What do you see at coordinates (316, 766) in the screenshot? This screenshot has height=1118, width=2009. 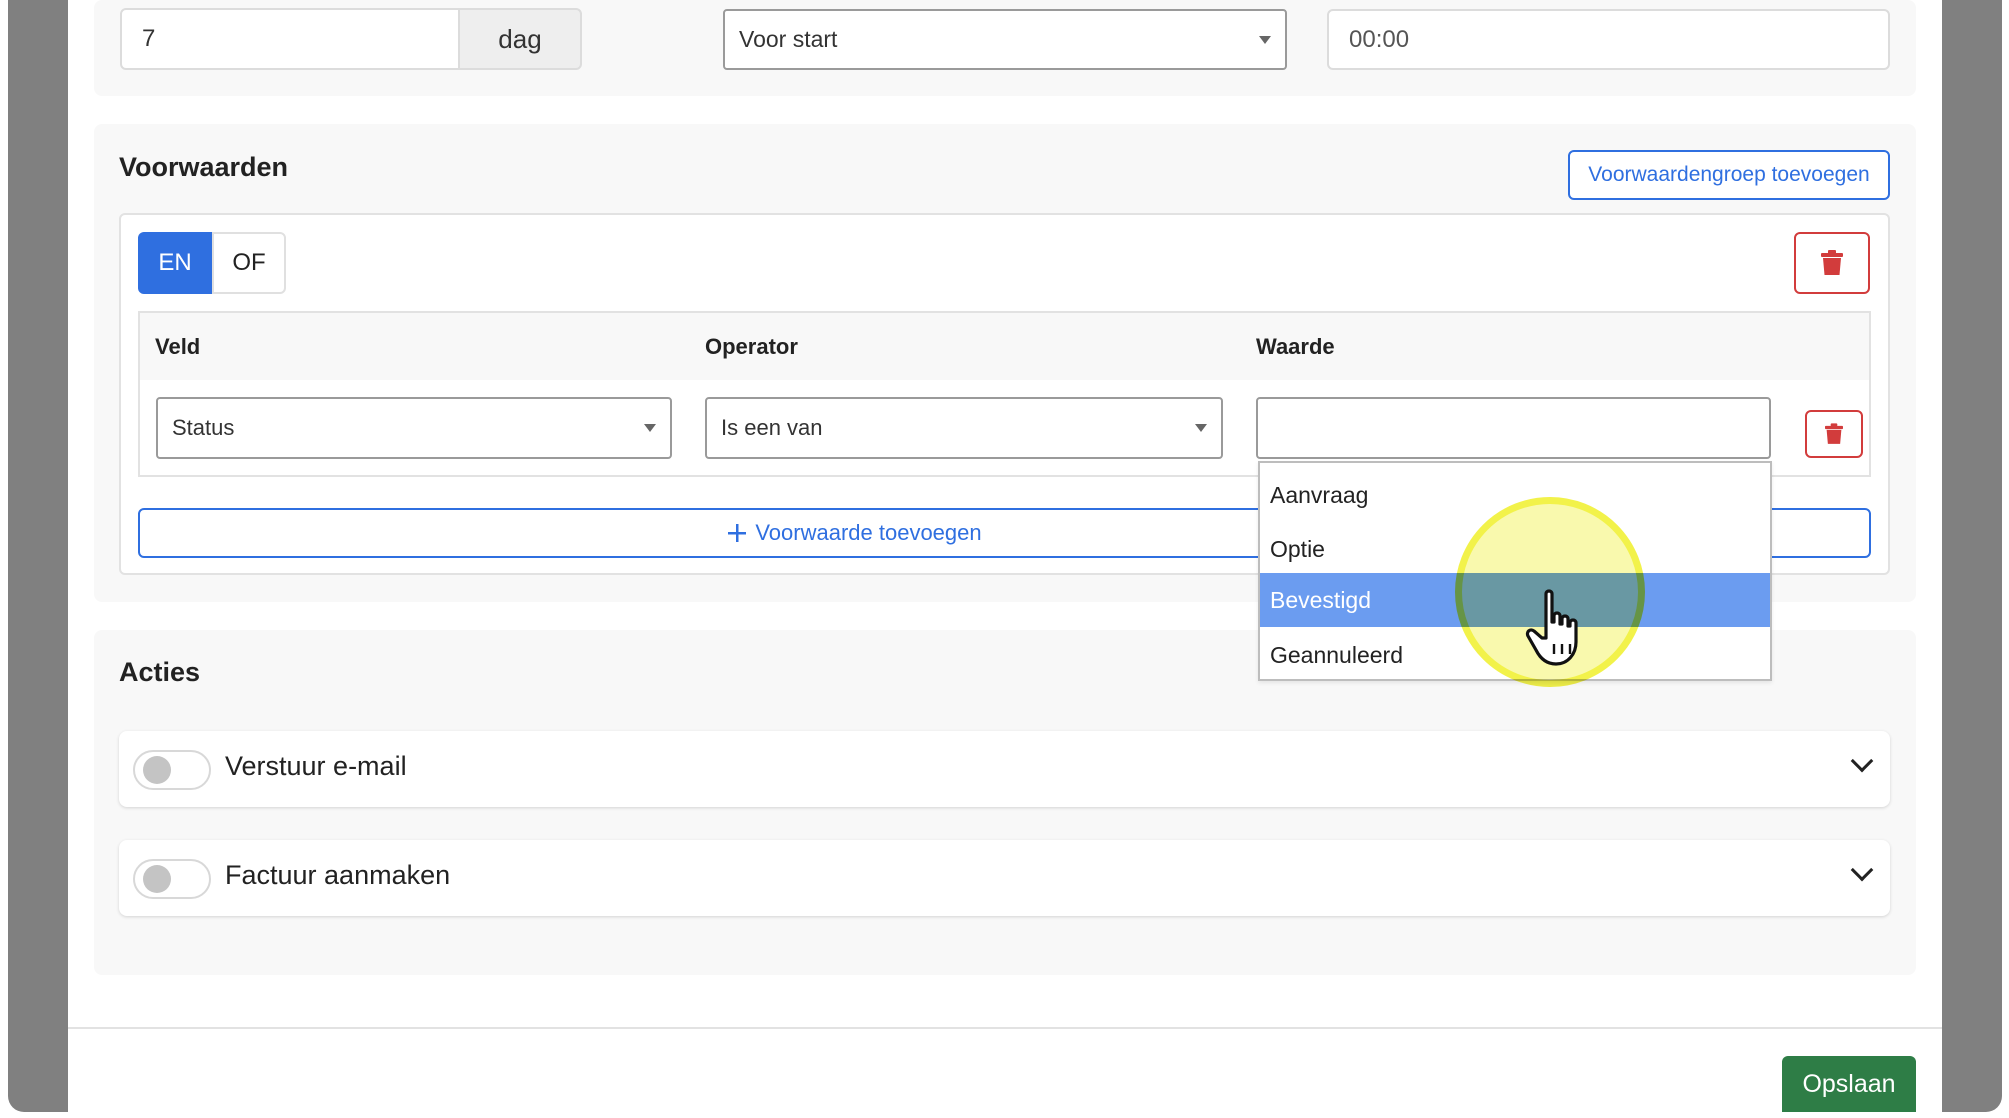 I see `action-label-email: Verstuur e-mail` at bounding box center [316, 766].